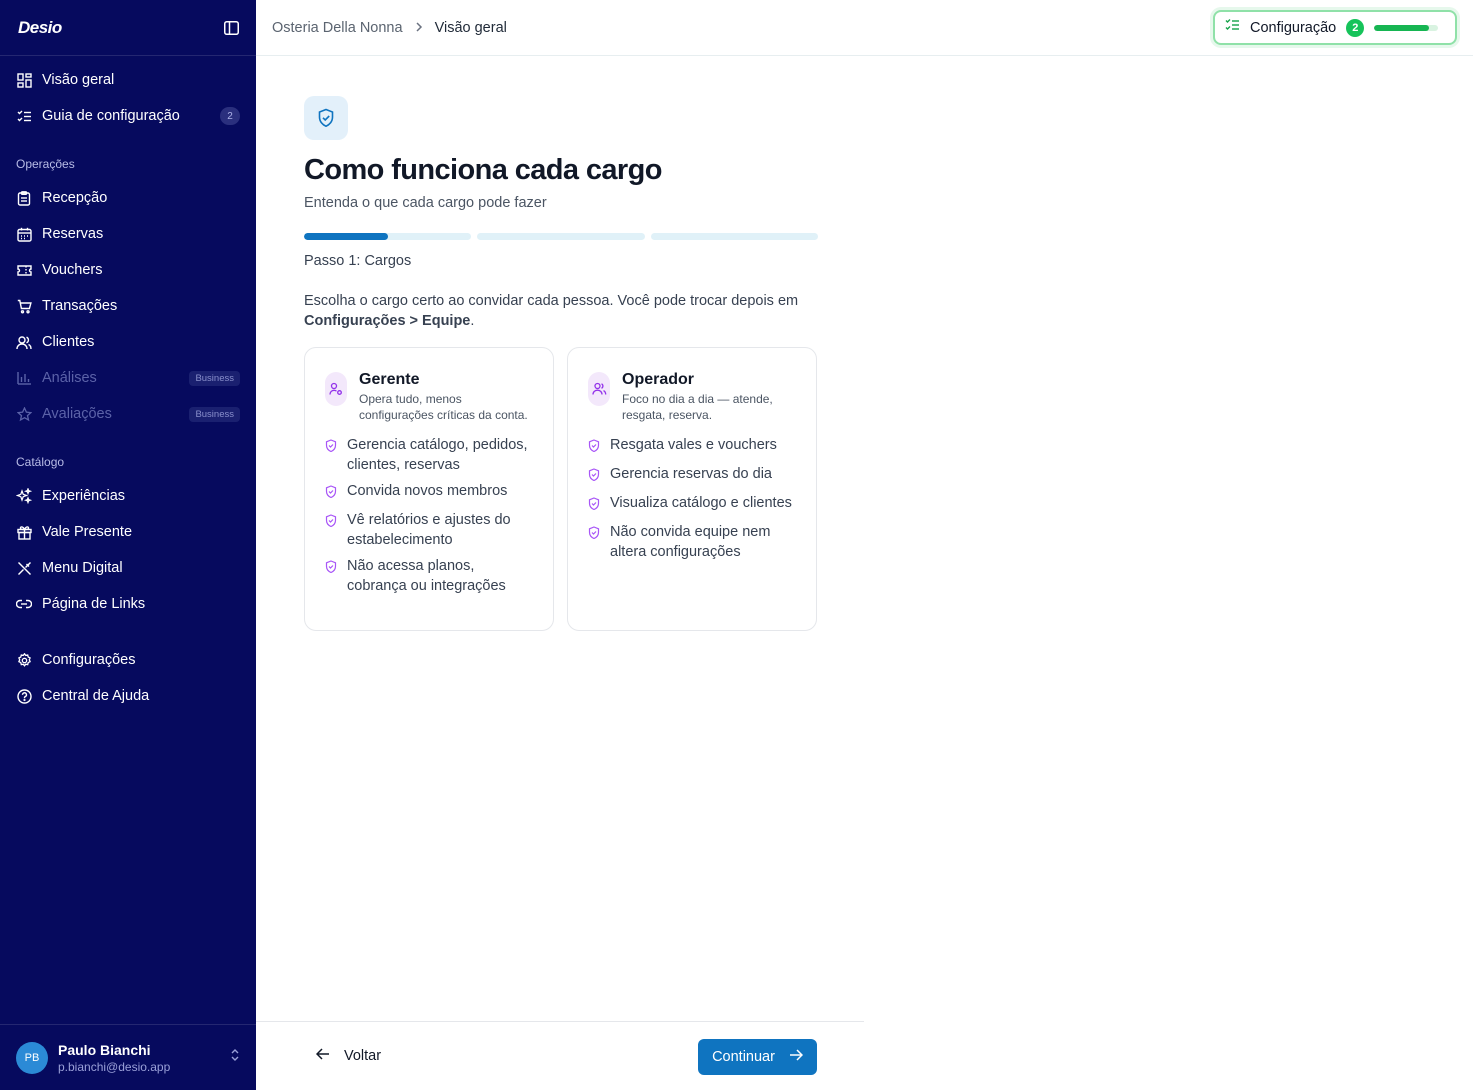 The height and width of the screenshot is (1090, 1473). What do you see at coordinates (235, 1057) in the screenshot?
I see `chevron-up-down-icon` at bounding box center [235, 1057].